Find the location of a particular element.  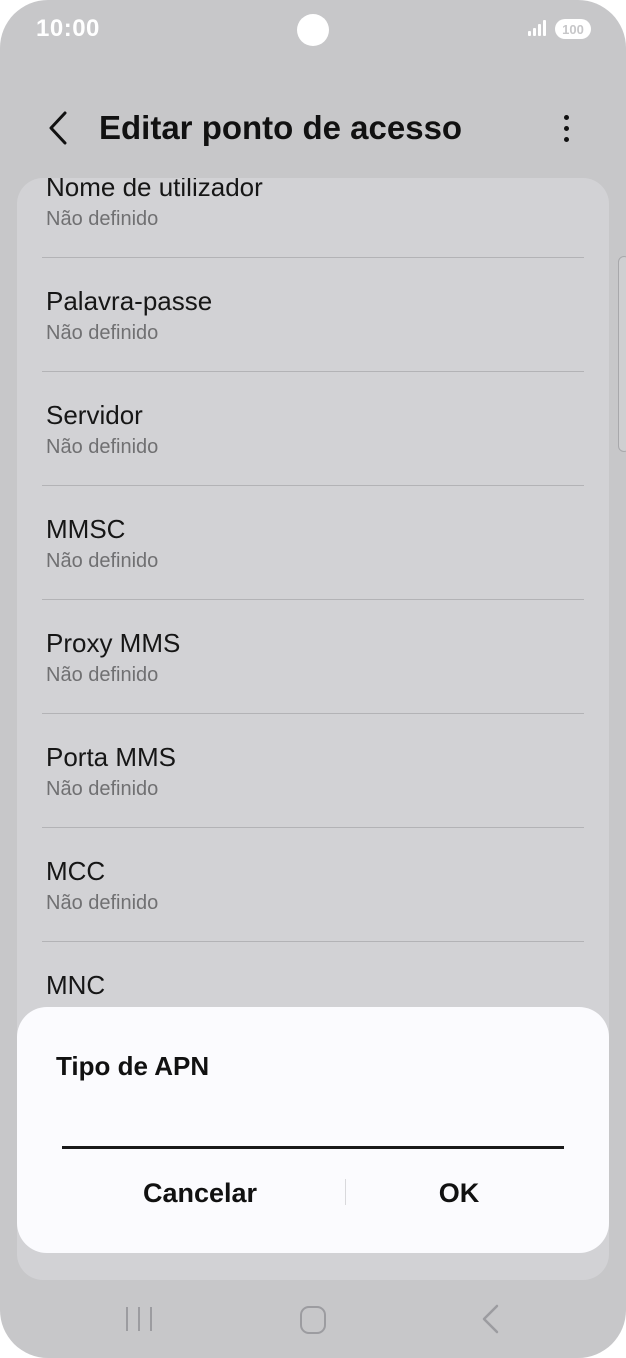

status-bar: 10:00 100 is located at coordinates (313, 30).